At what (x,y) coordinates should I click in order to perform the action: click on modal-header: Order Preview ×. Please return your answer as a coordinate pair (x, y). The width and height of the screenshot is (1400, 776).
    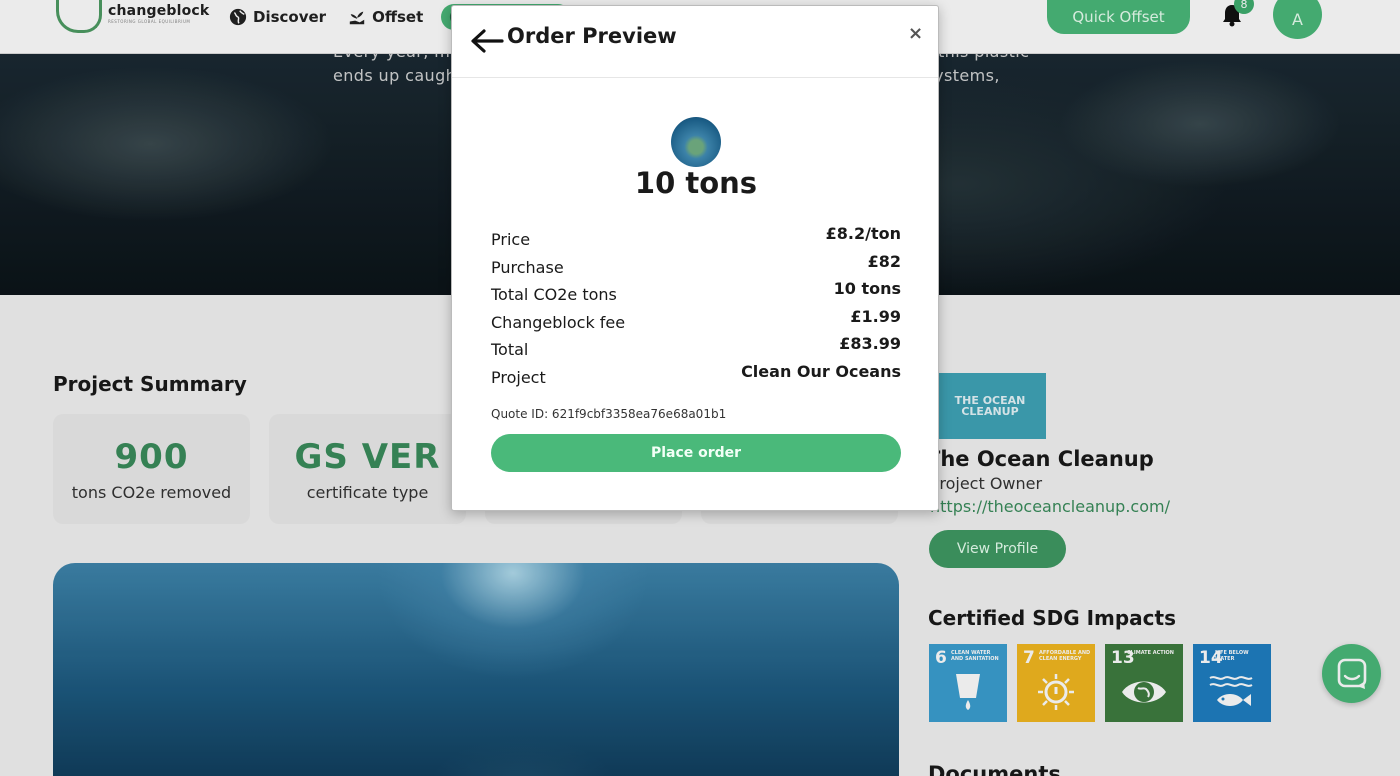
    Looking at the image, I should click on (695, 42).